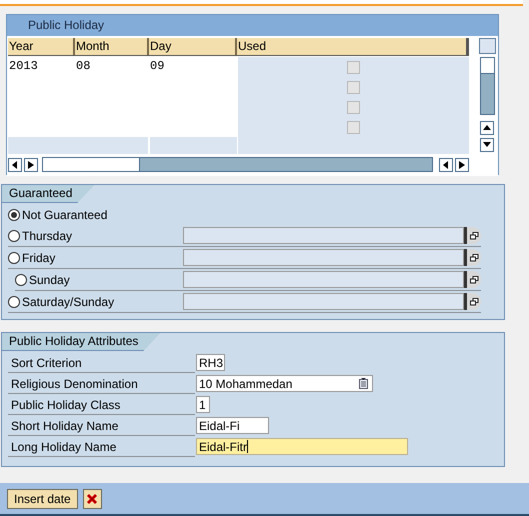  I want to click on down-arrow-icon, so click(487, 145).